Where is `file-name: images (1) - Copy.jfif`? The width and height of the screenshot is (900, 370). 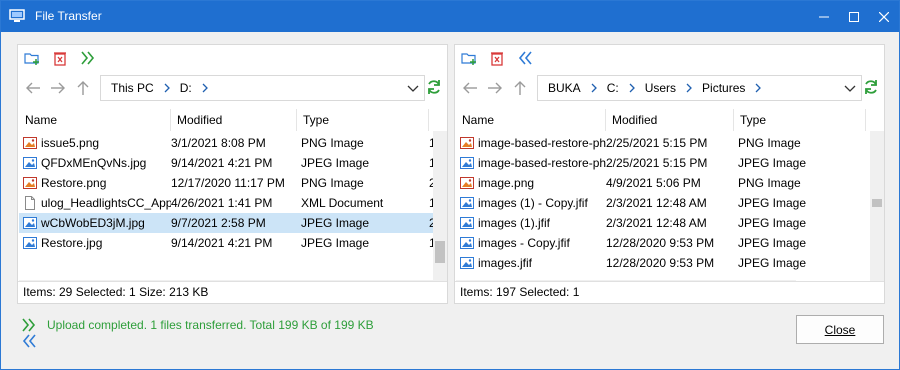 file-name: images (1) - Copy.jfif is located at coordinates (533, 203).